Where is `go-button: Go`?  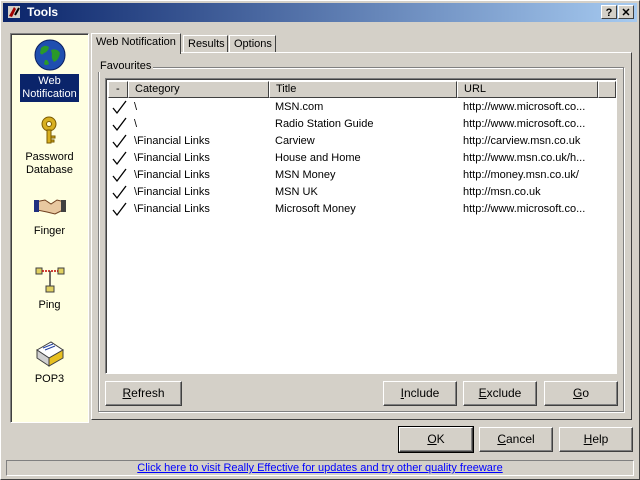
go-button: Go is located at coordinates (581, 393).